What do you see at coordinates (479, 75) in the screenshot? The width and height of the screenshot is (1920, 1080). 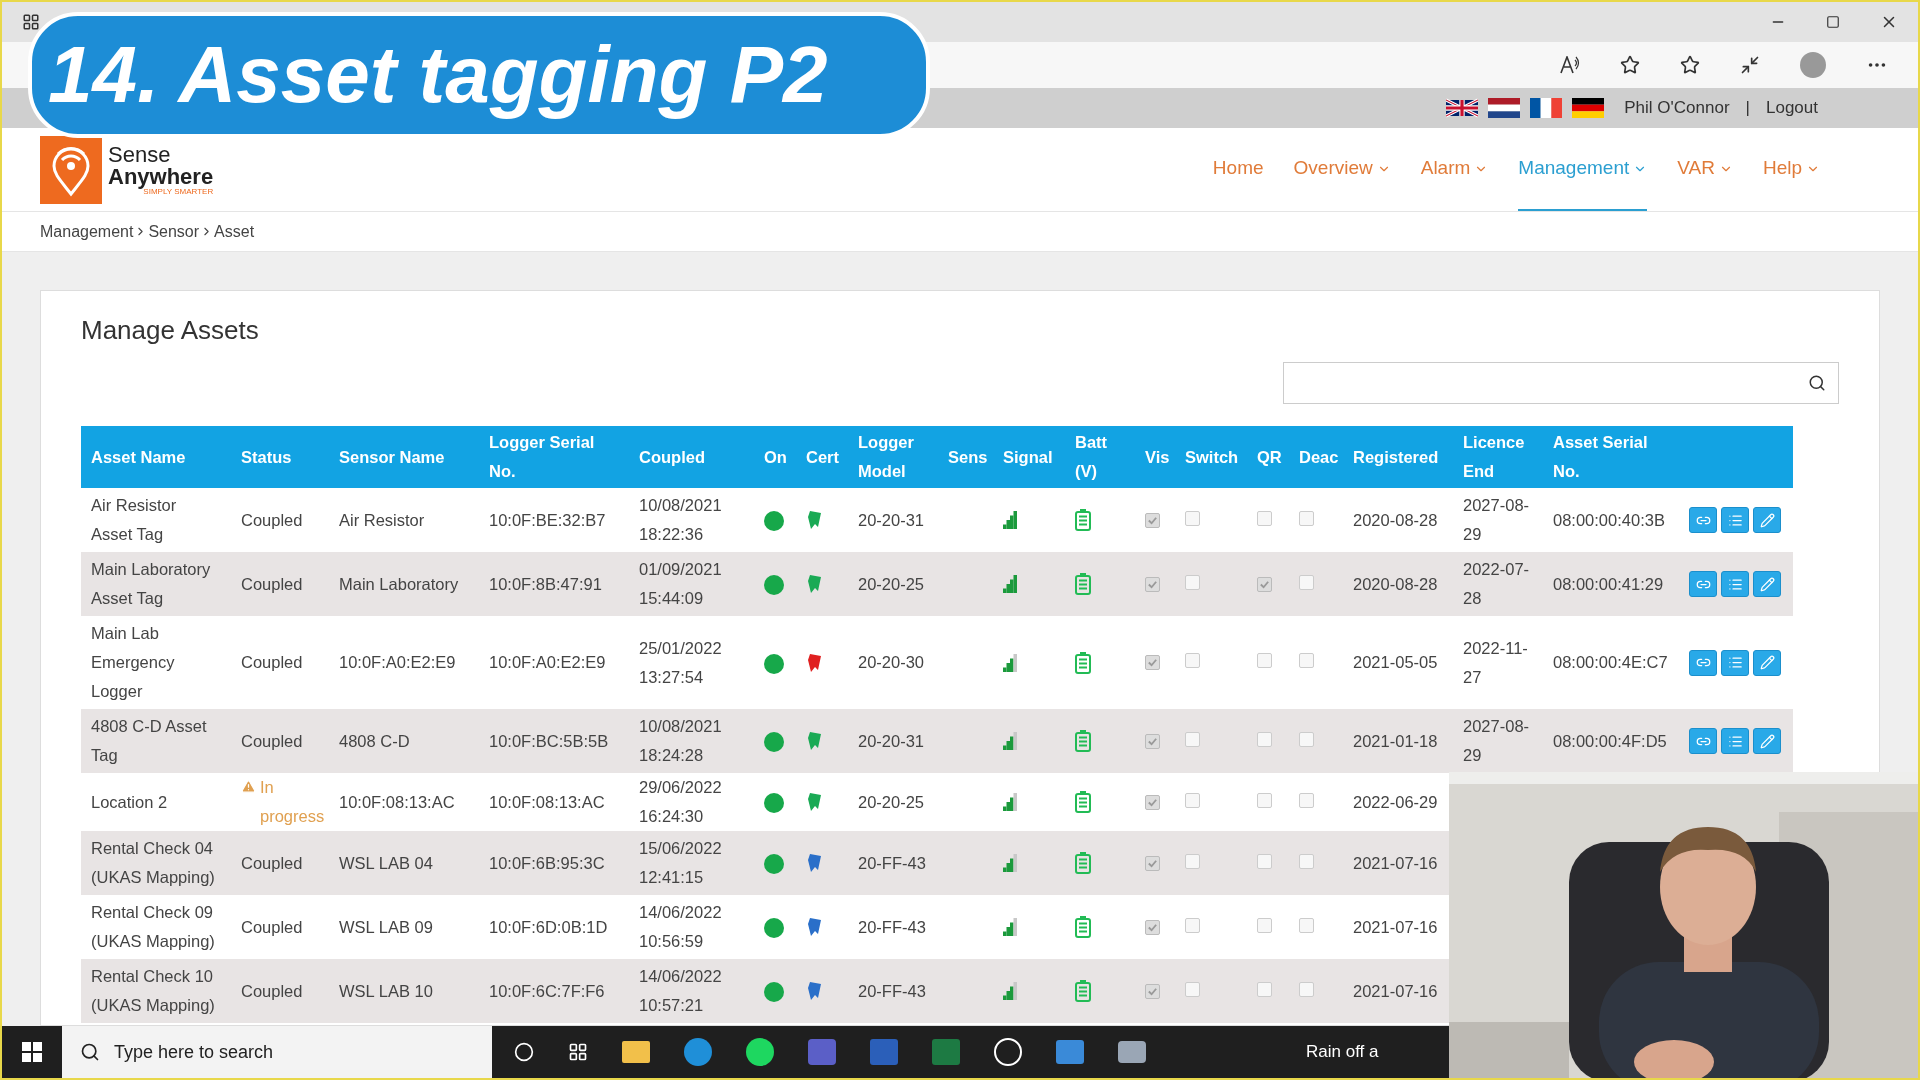 I see `title-banner: 14. Asset tagging P2` at bounding box center [479, 75].